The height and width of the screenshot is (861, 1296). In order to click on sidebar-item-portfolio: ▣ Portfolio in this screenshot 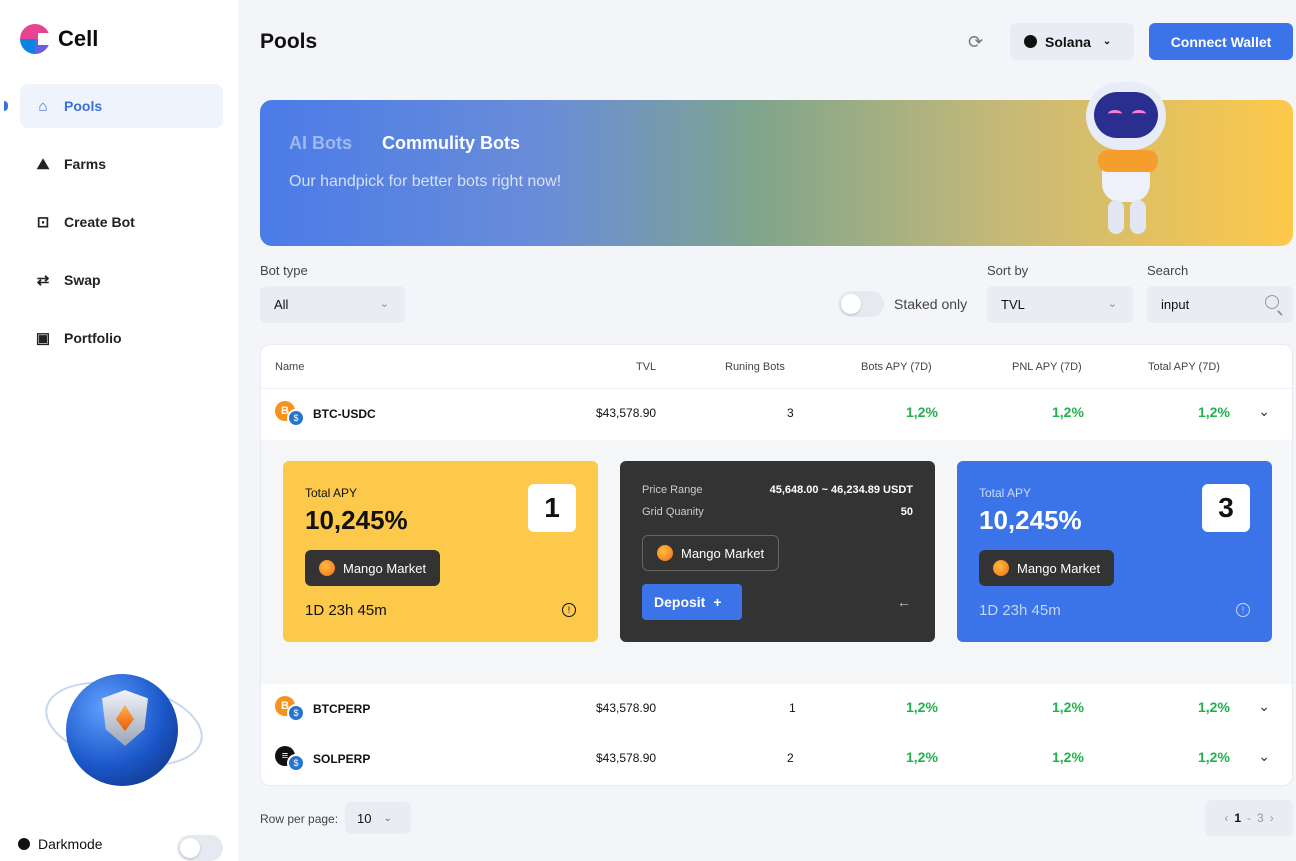, I will do `click(121, 338)`.